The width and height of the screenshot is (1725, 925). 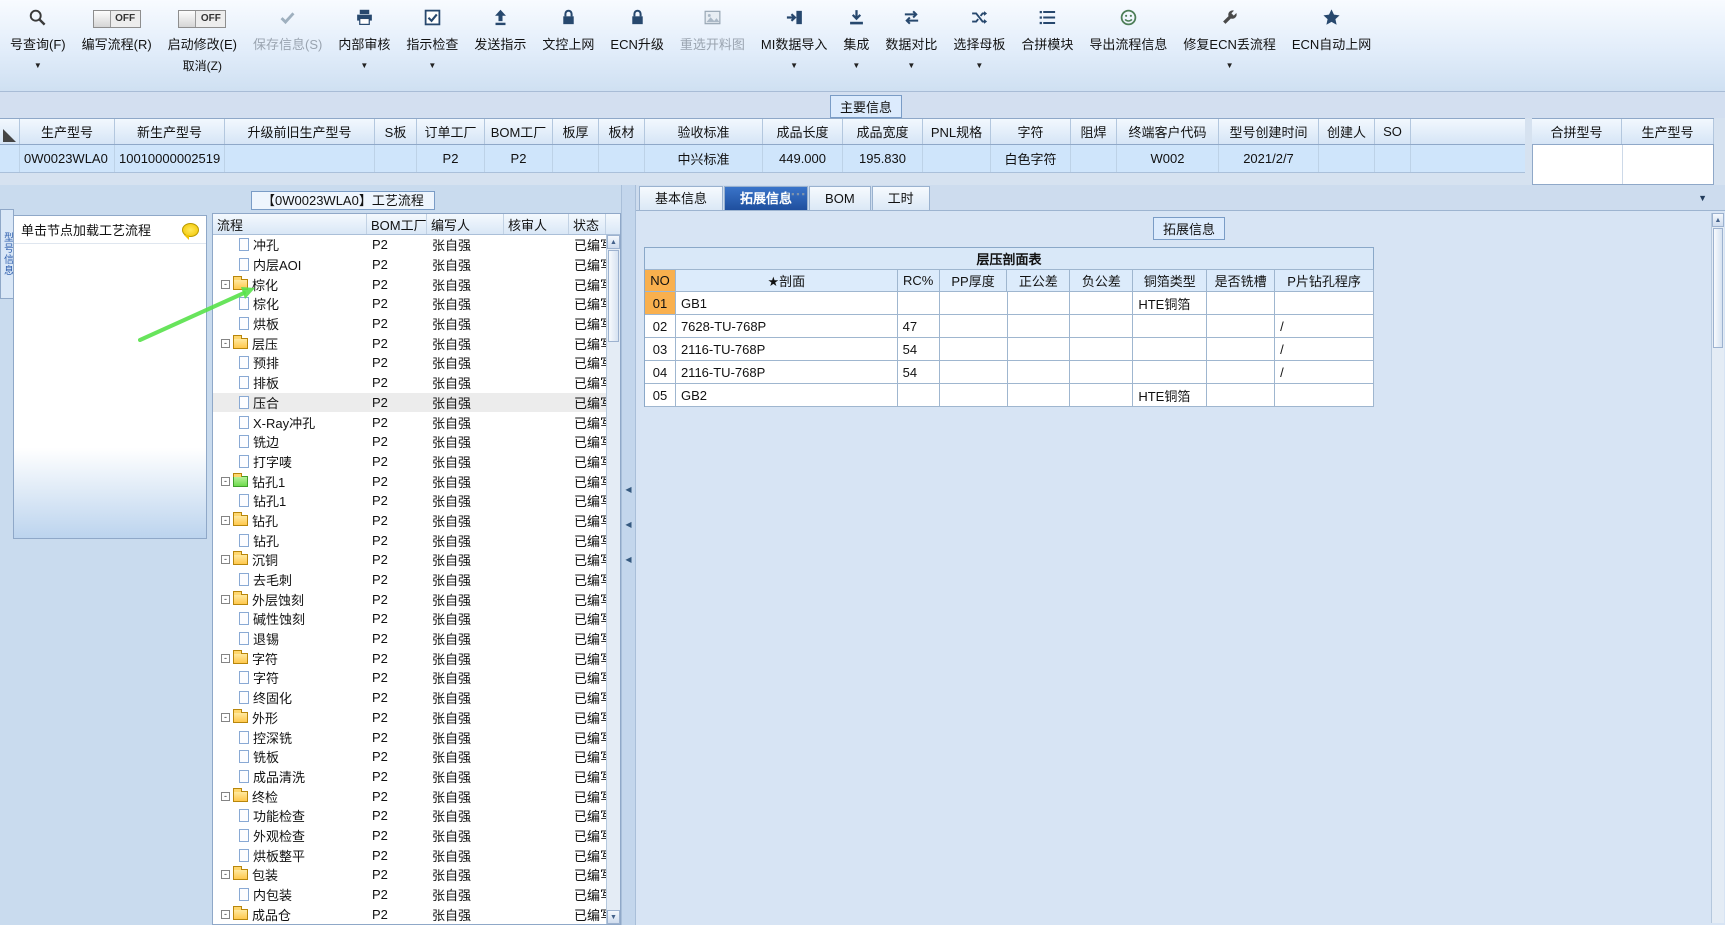 I want to click on tree-column-header: 状态, so click(x=587, y=224).